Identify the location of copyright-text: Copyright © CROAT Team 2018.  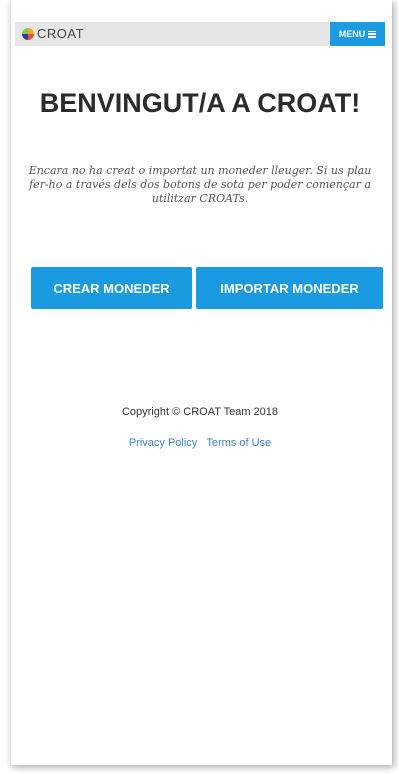
(200, 412).